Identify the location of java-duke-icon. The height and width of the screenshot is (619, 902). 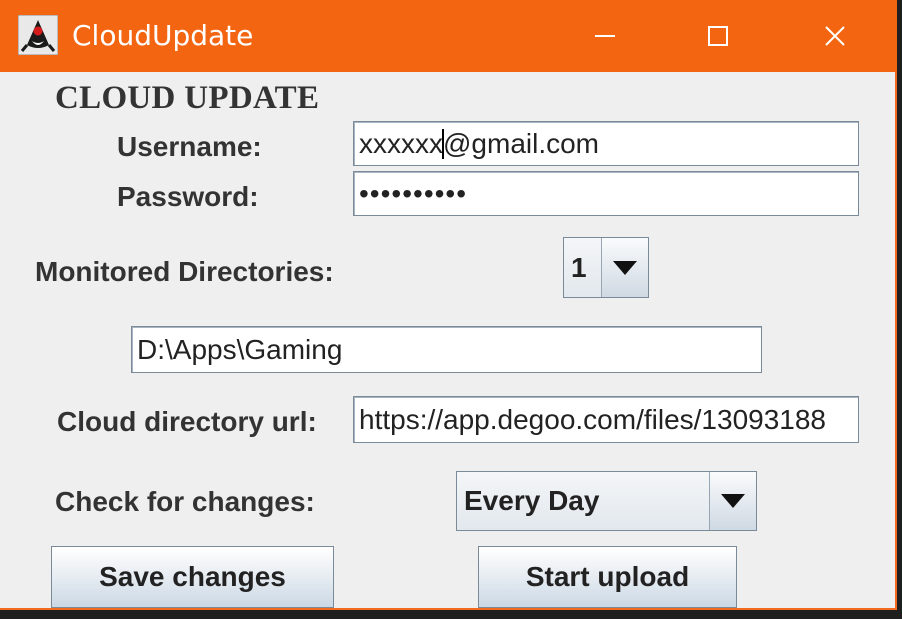
(38, 35).